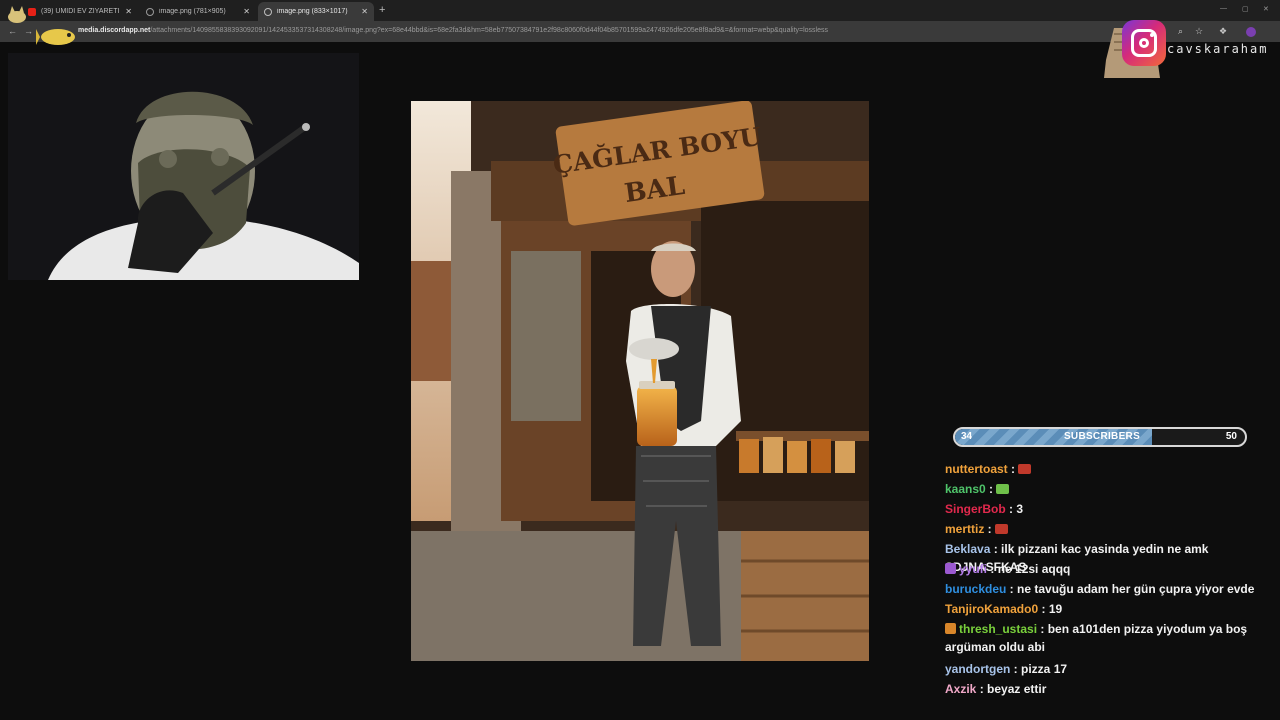 This screenshot has width=1280, height=720. What do you see at coordinates (17, 14) in the screenshot?
I see `cat-sticker-icon` at bounding box center [17, 14].